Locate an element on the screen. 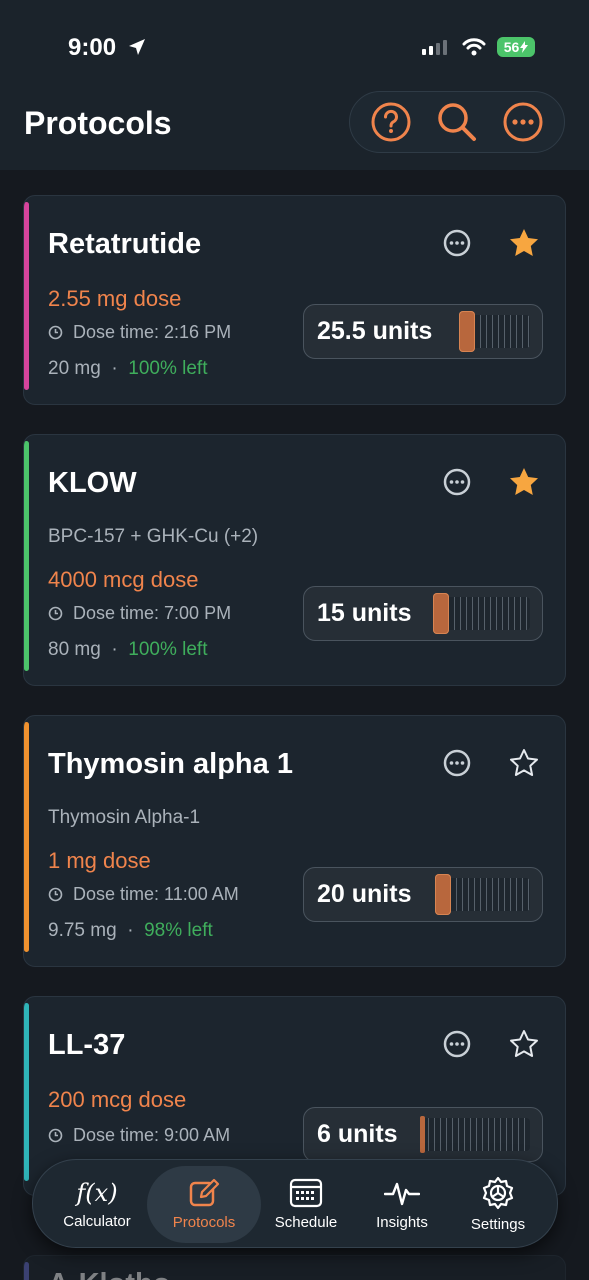  dose-time: Dose time: 9:00 AM is located at coordinates (152, 1135).